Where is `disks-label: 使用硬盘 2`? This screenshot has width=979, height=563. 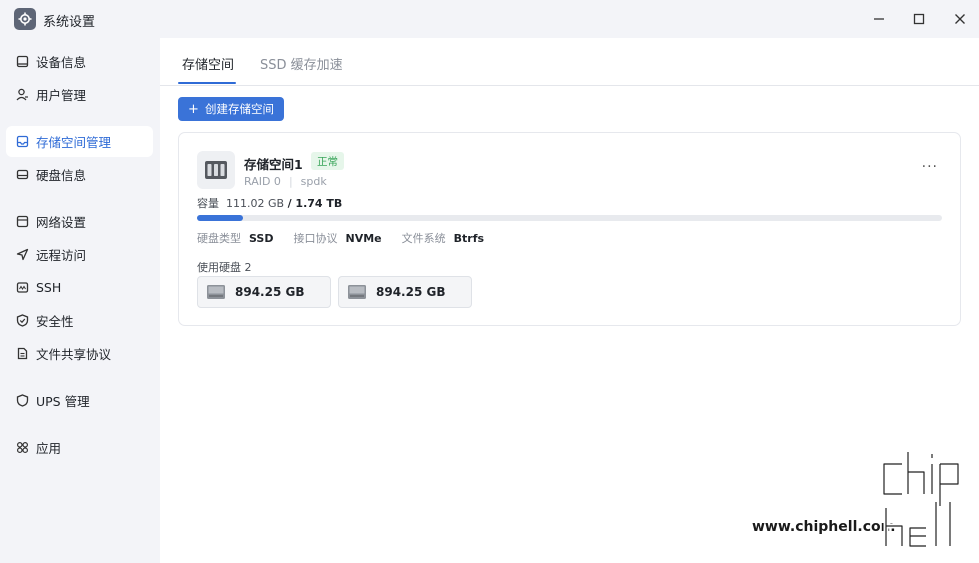
disks-label: 使用硬盘 2 is located at coordinates (224, 267).